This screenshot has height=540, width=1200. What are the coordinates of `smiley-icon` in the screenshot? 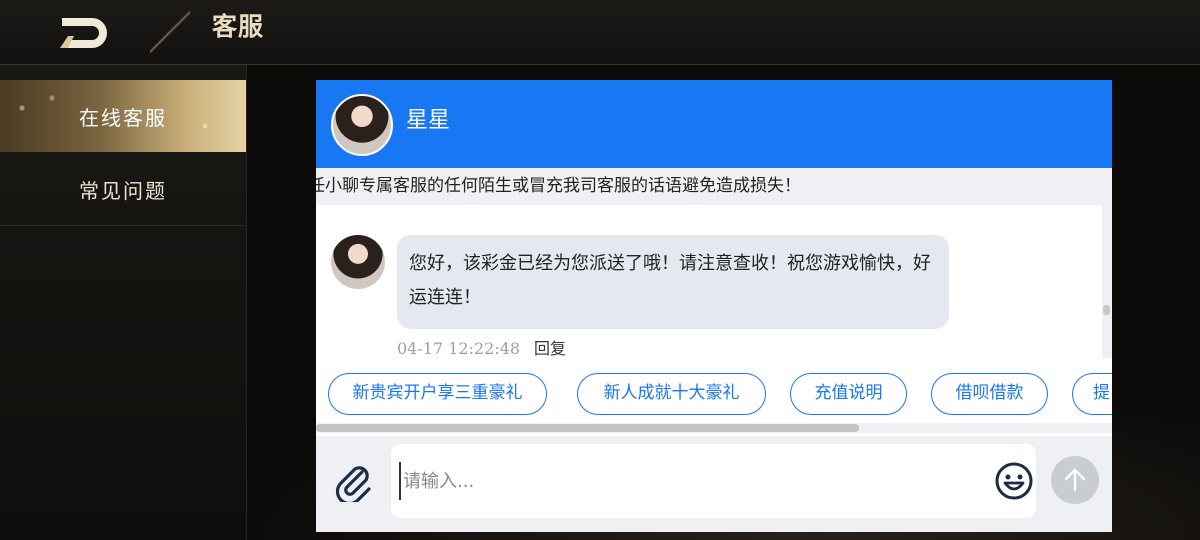 It's located at (1014, 481).